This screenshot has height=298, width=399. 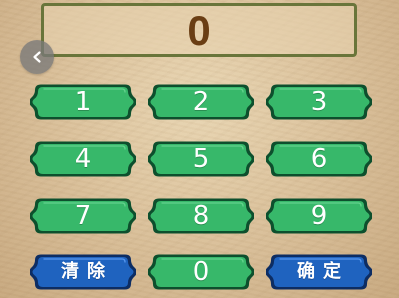 I want to click on key-label: 9, so click(x=319, y=216).